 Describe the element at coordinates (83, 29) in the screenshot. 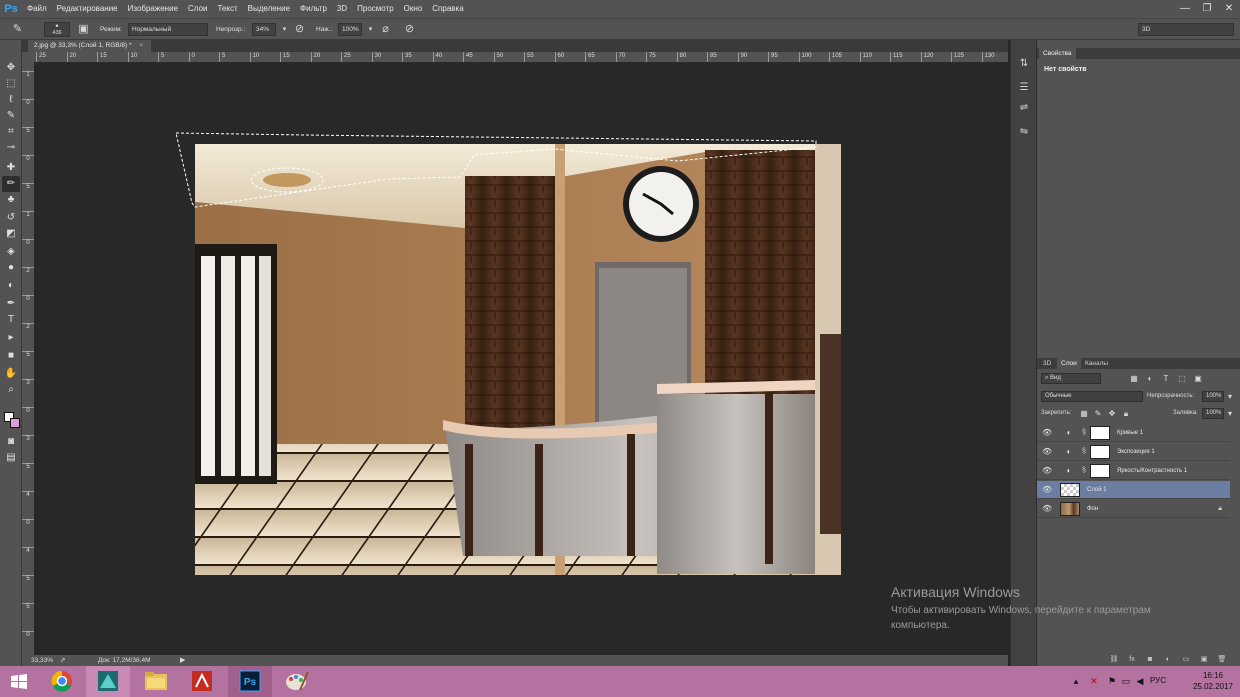

I see `brush-panel-icon: ▣` at that location.